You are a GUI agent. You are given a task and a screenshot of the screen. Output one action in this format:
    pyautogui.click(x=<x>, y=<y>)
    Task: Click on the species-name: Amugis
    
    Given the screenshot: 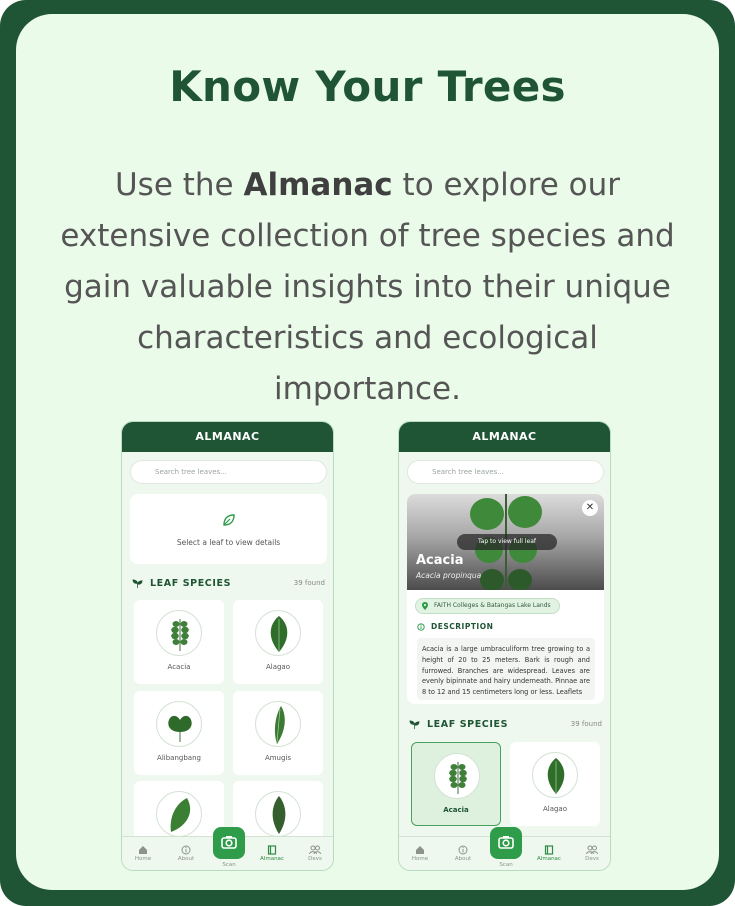 What is the action you would take?
    pyautogui.click(x=278, y=758)
    